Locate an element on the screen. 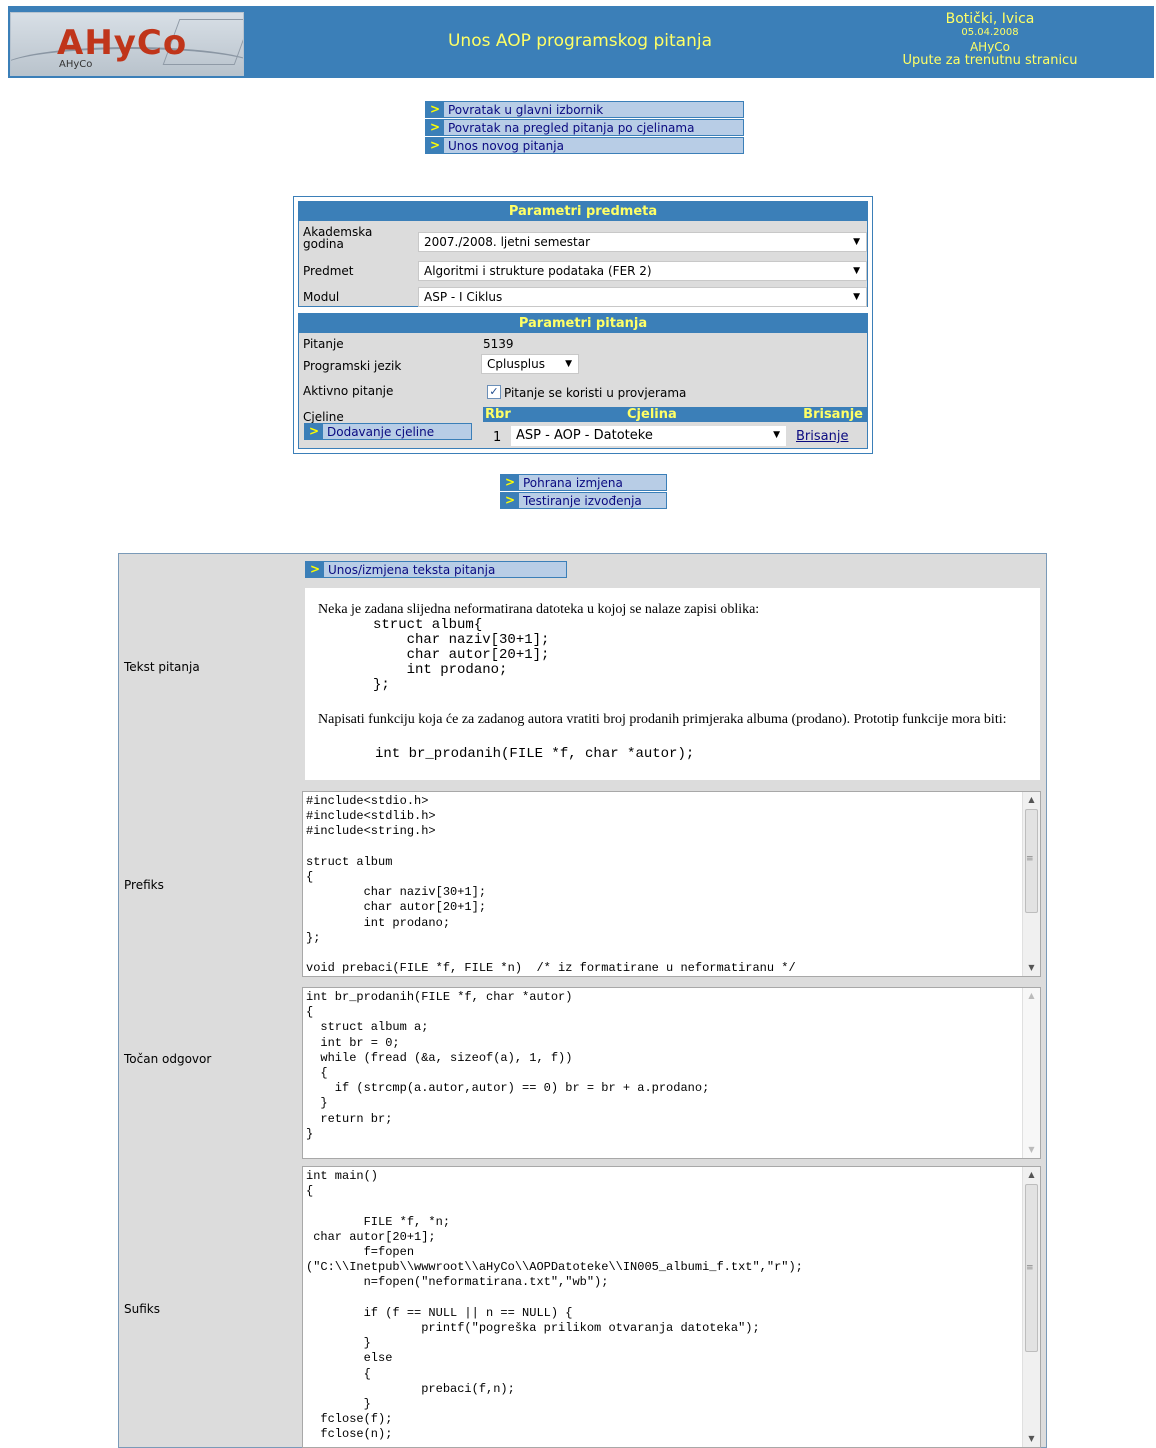 The height and width of the screenshot is (1448, 1156). delete-unit-link: Brisanje is located at coordinates (822, 436).